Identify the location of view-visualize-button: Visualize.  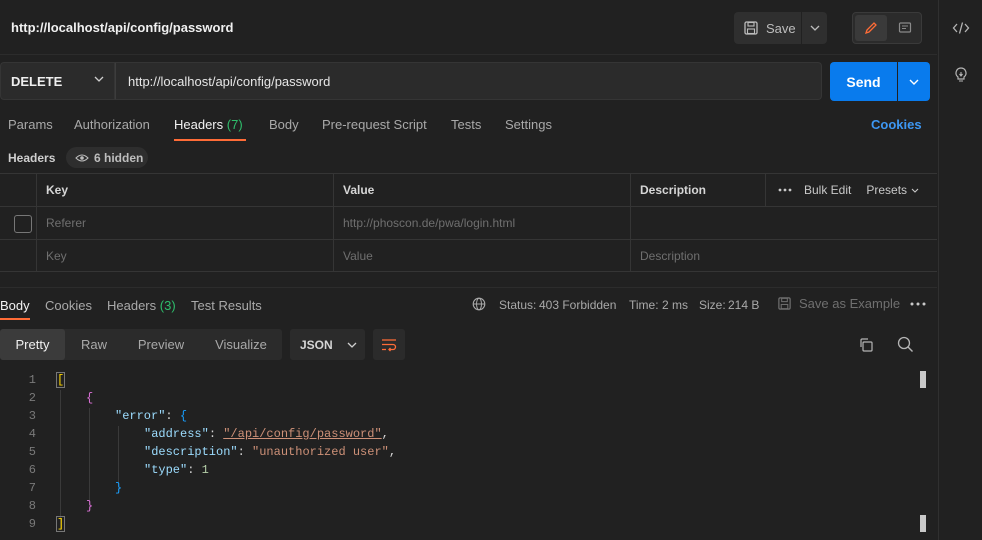
(241, 344).